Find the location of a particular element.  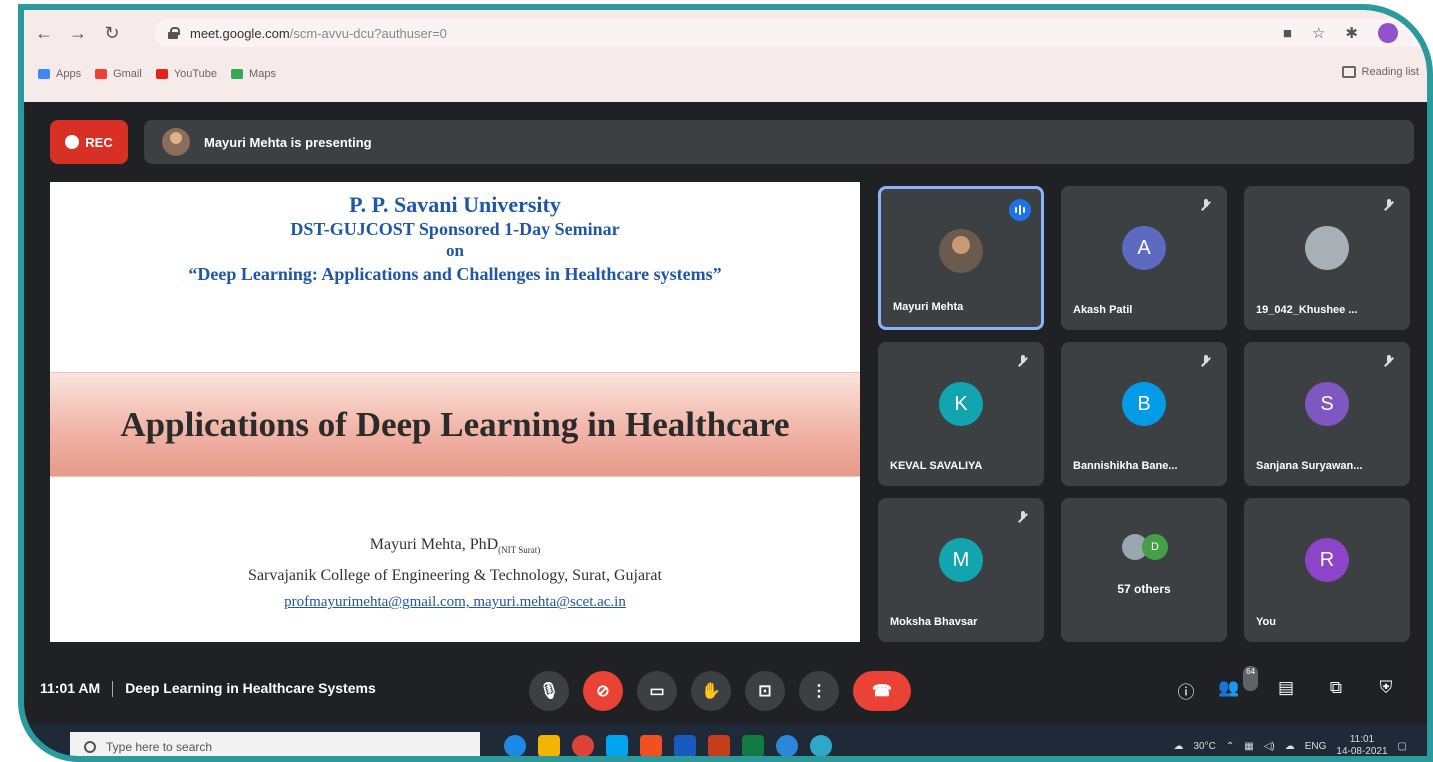

others-count: 57 others is located at coordinates (1144, 589).